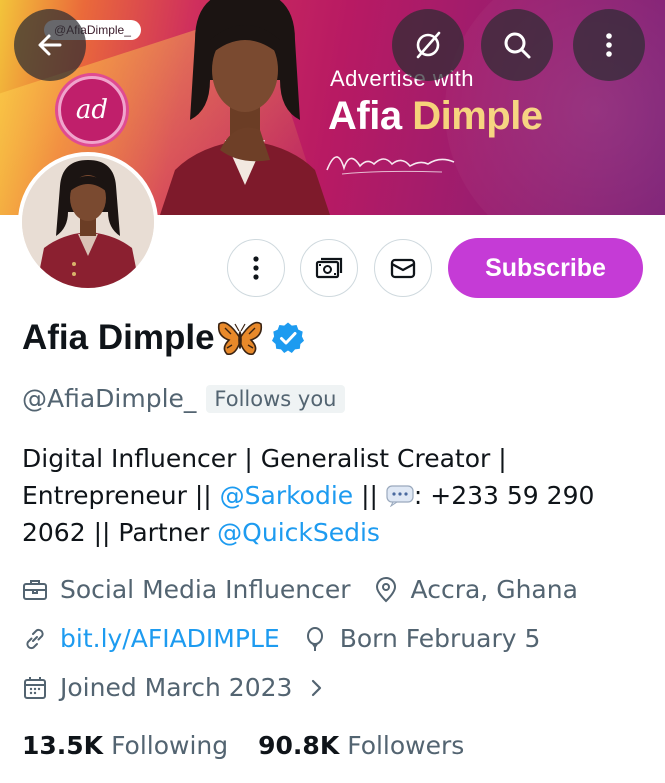 The width and height of the screenshot is (665, 783). What do you see at coordinates (390, 165) in the screenshot?
I see `banner-signature` at bounding box center [390, 165].